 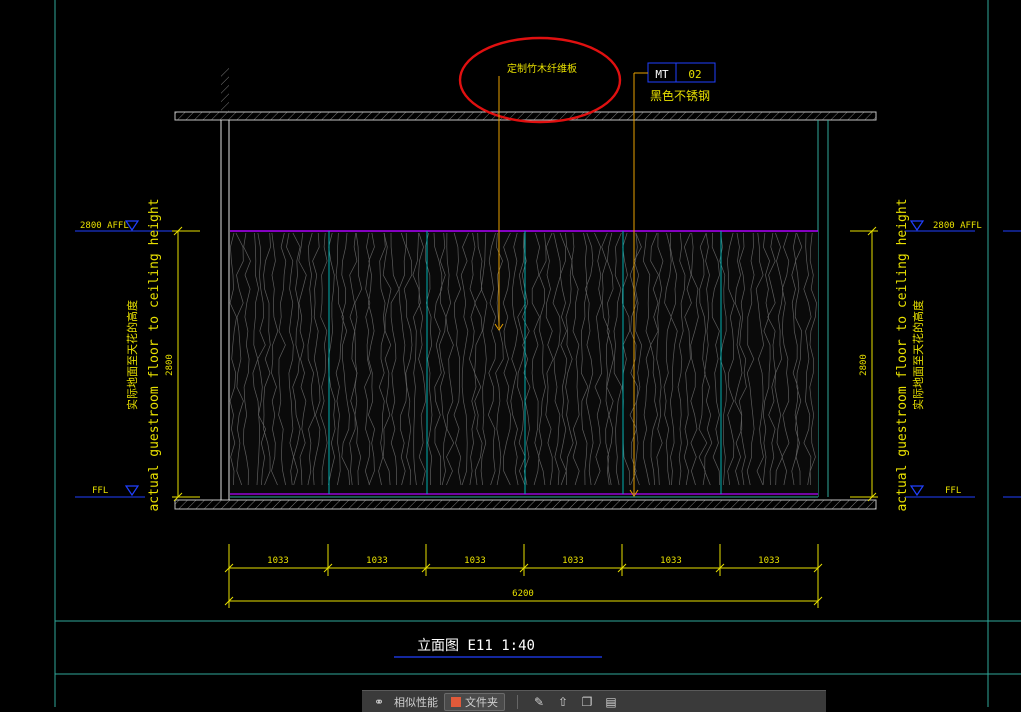 I want to click on bottom-toolbar: ⚭ 相似性能 文件夹 ✎ ⇧ ❐ ▤, so click(x=594, y=701).